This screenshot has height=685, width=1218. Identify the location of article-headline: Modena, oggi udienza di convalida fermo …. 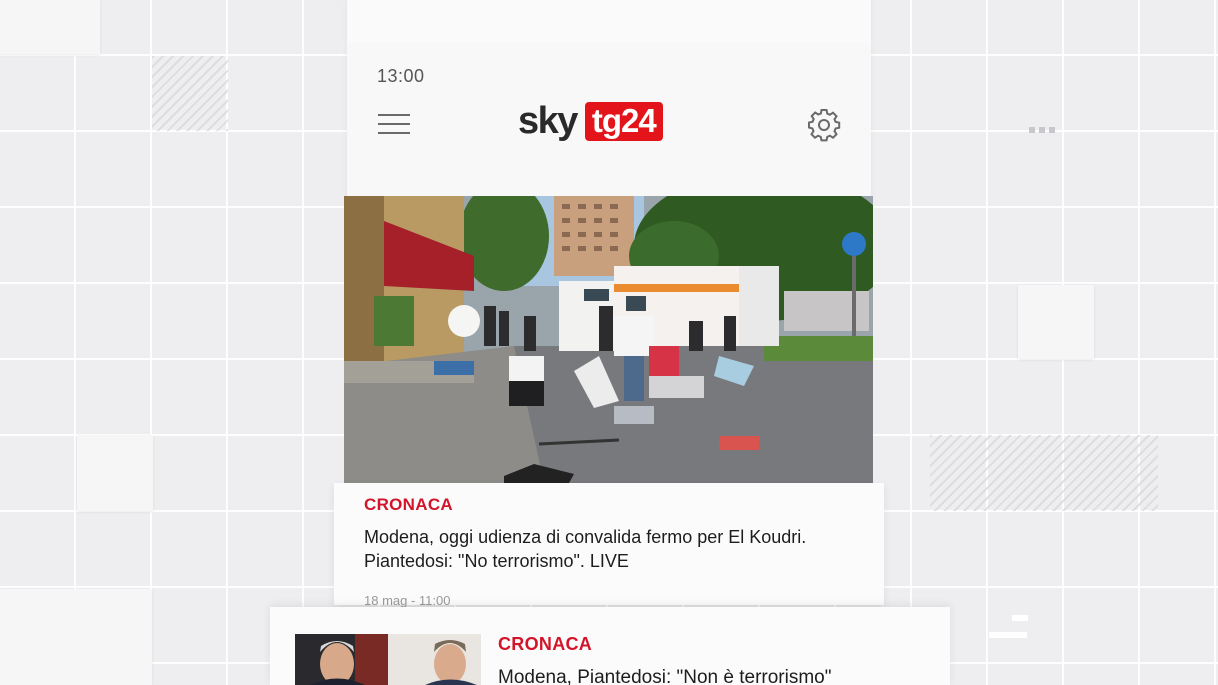
(614, 549).